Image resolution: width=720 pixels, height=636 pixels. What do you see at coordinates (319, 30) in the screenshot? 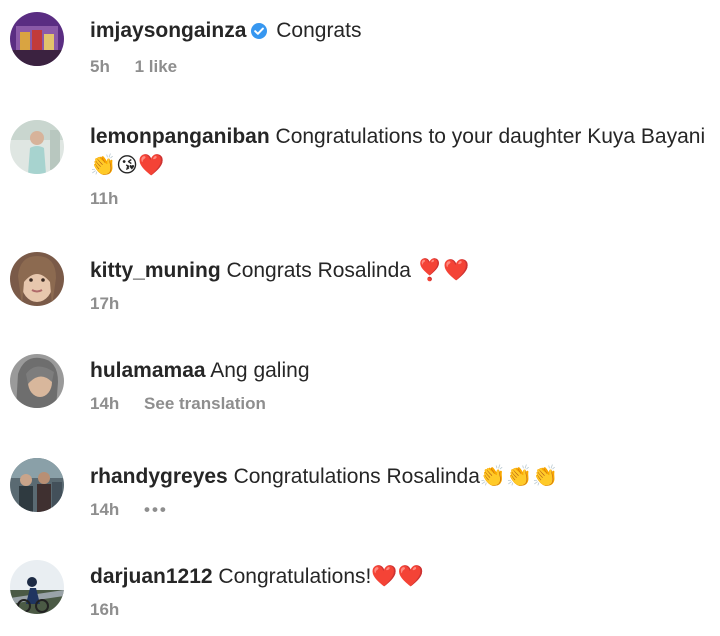
I see `comment-message: Congrats` at bounding box center [319, 30].